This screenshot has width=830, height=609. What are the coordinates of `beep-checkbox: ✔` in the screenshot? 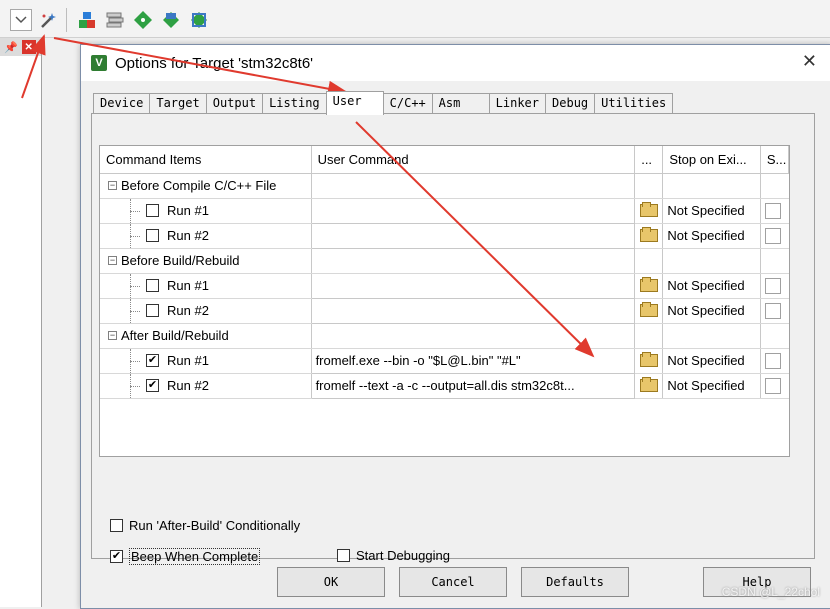 It's located at (116, 556).